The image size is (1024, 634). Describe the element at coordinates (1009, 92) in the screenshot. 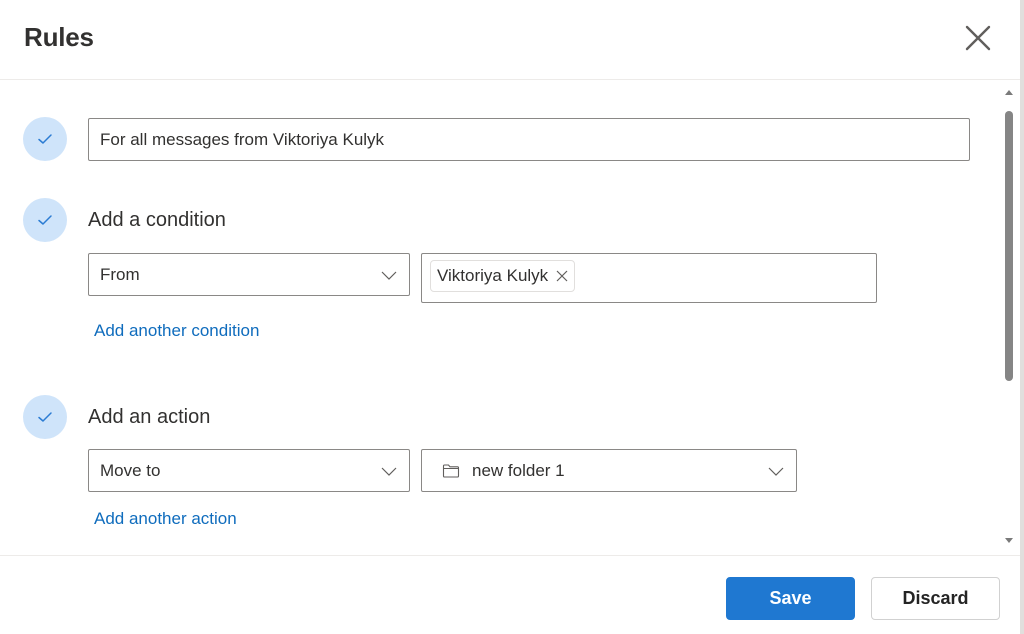

I see `scroll-up-arrow-icon` at that location.